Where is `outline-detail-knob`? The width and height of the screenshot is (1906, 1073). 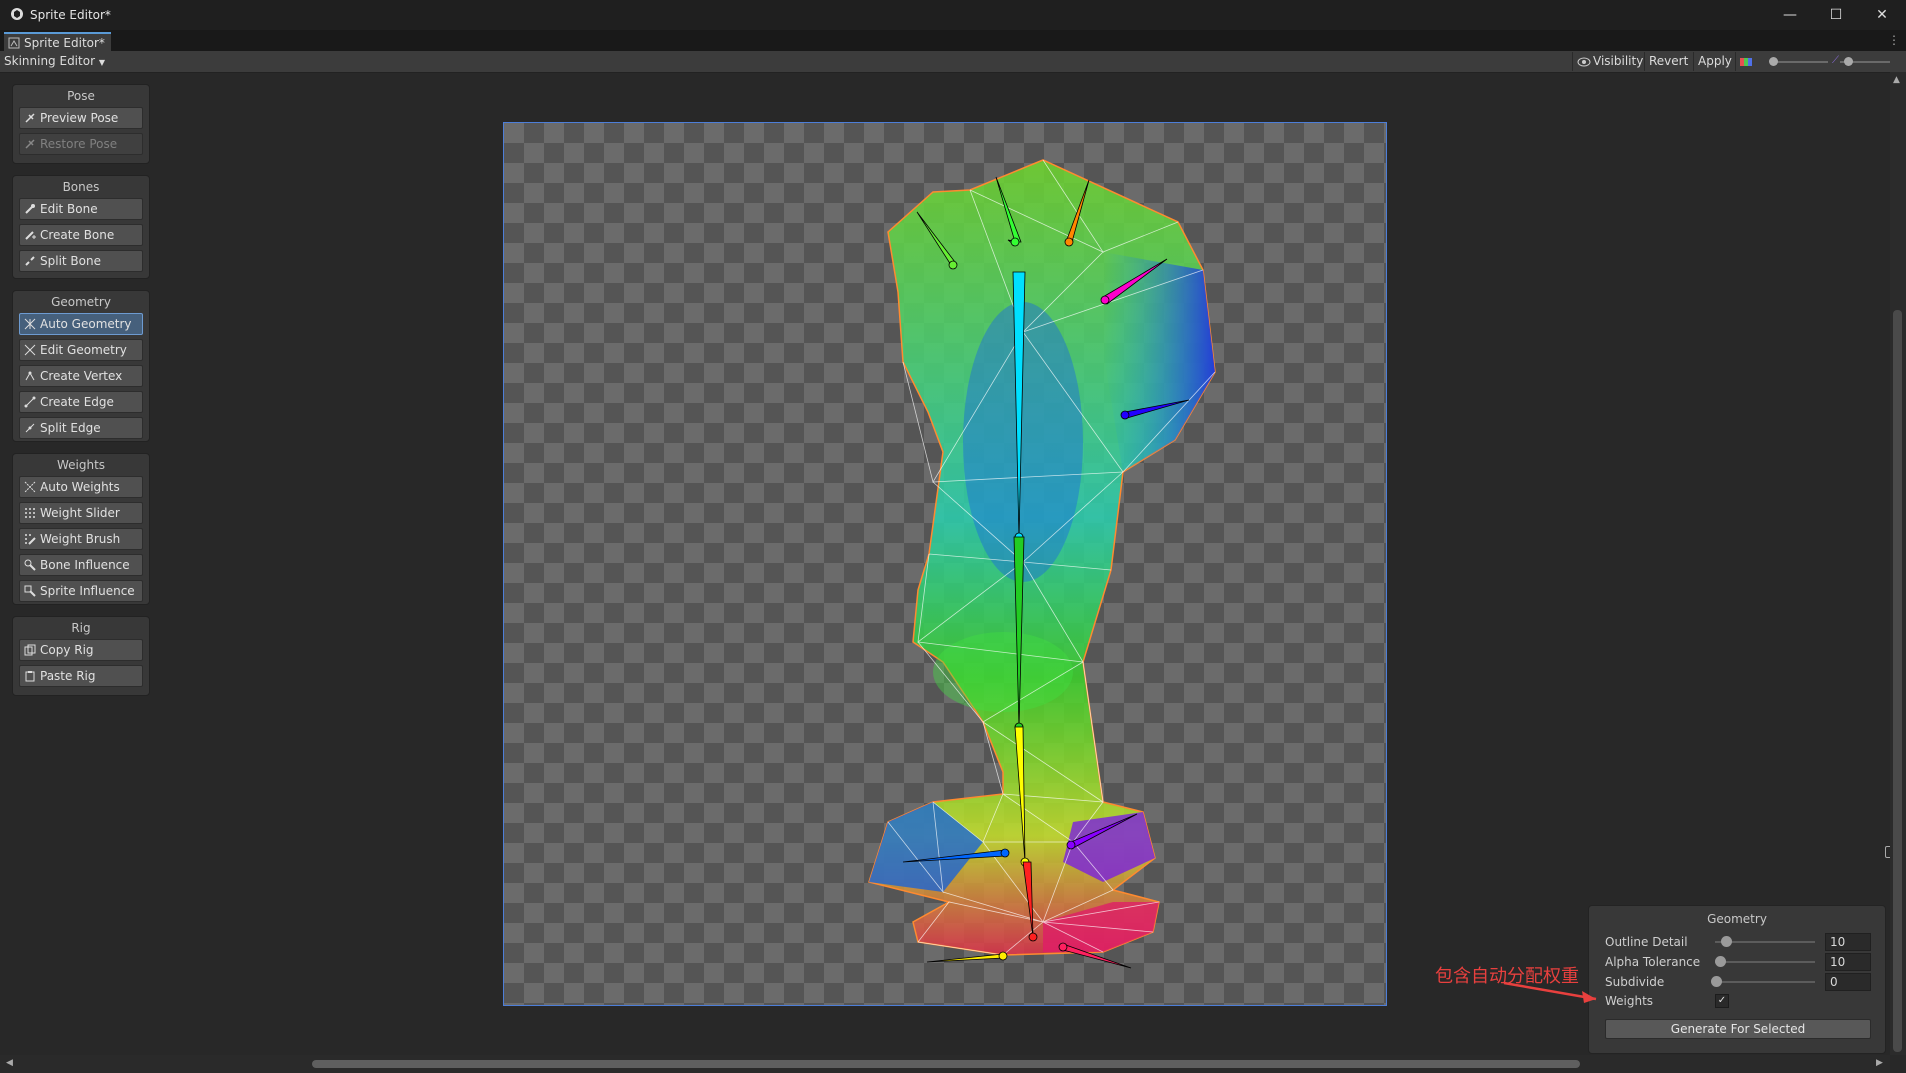 outline-detail-knob is located at coordinates (1726, 941).